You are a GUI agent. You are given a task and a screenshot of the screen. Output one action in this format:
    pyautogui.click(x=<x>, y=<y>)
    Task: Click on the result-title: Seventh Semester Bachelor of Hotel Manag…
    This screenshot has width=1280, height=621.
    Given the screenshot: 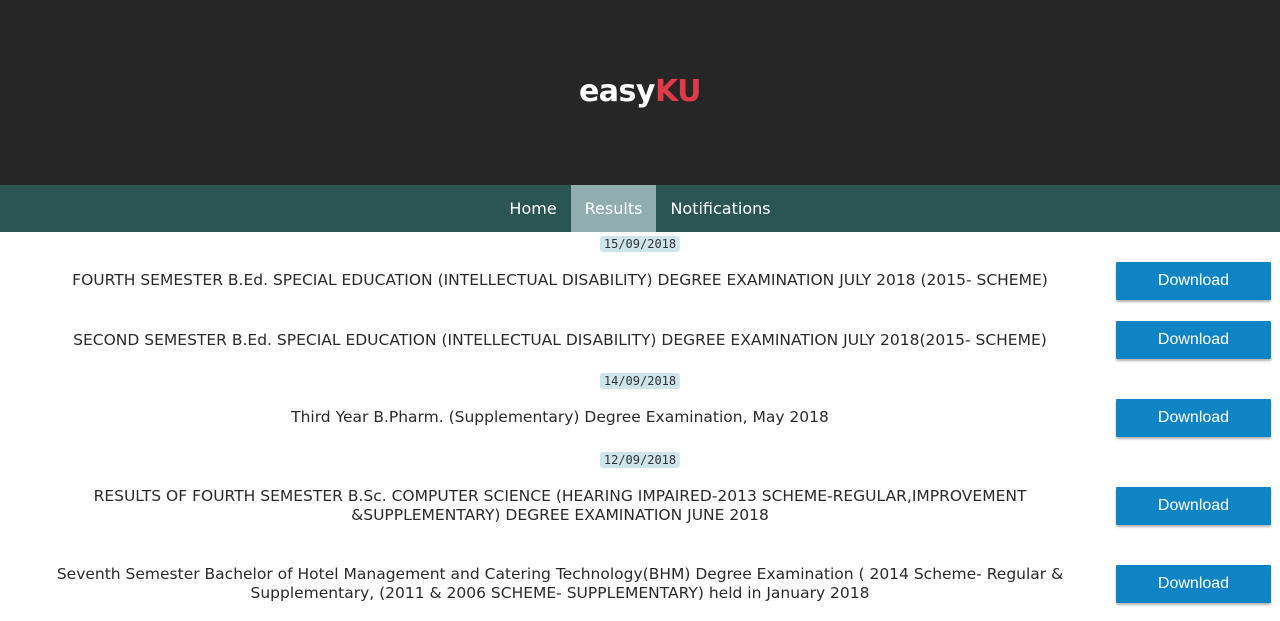 What is the action you would take?
    pyautogui.click(x=560, y=583)
    